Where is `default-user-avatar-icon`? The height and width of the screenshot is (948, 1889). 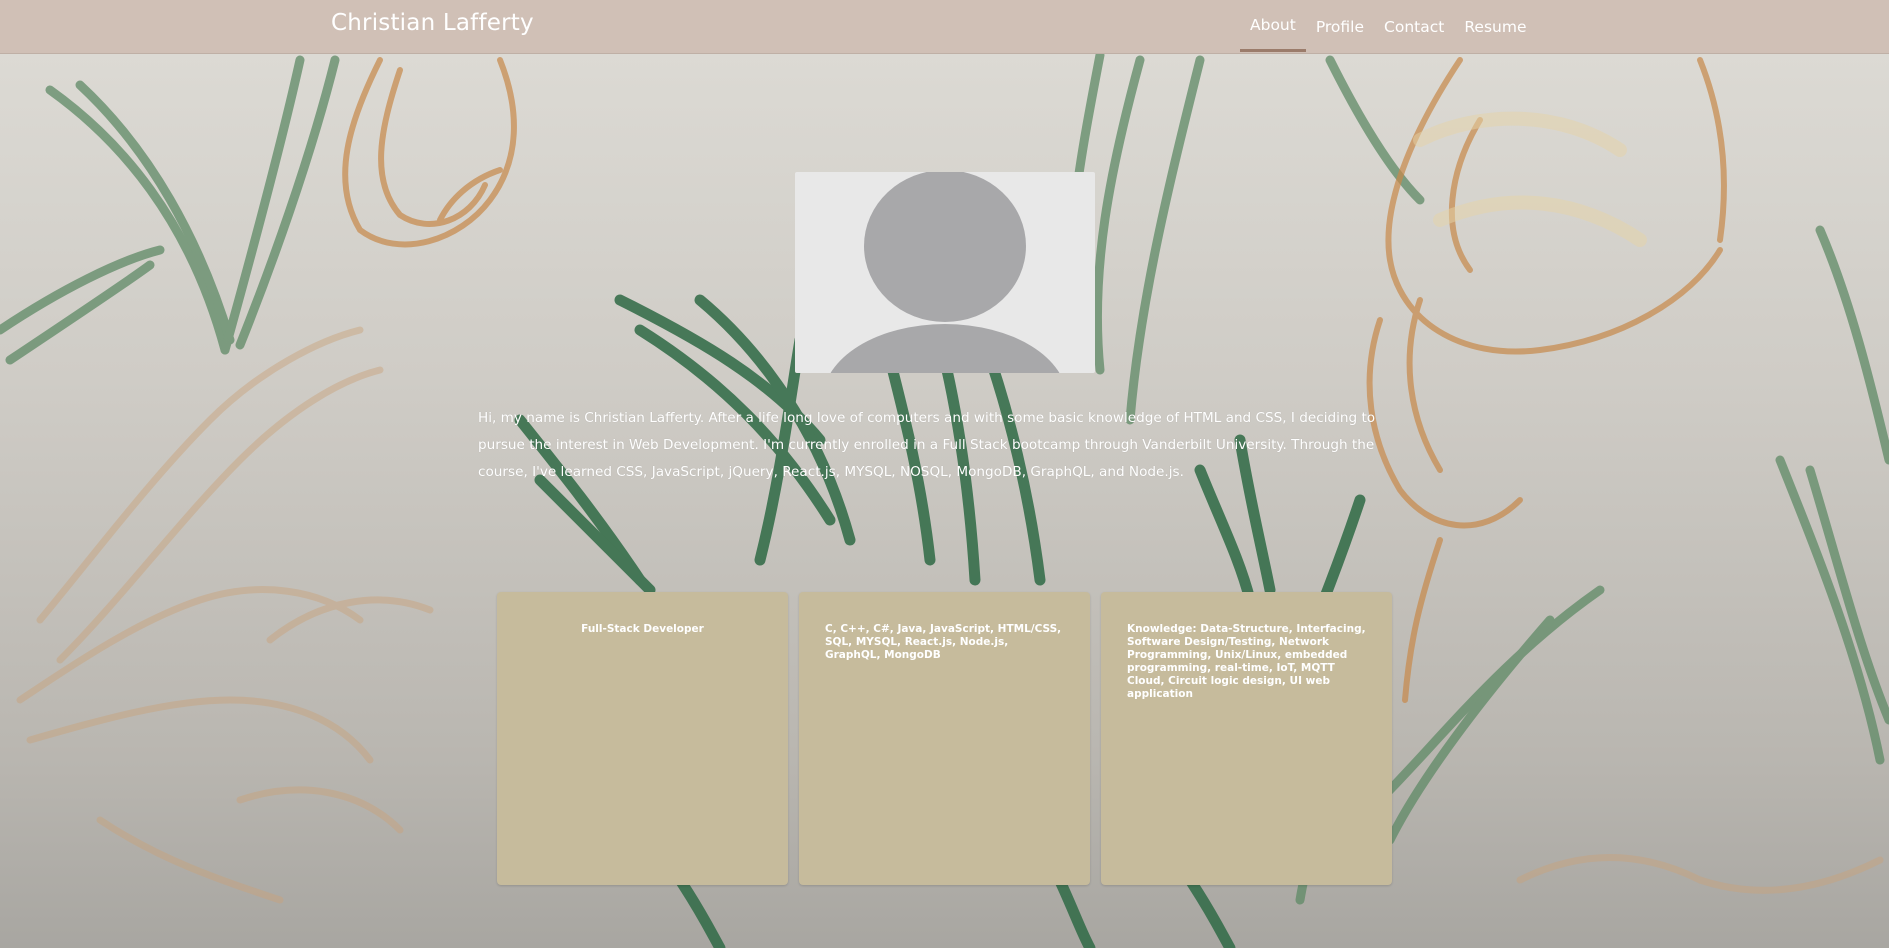
default-user-avatar-icon is located at coordinates (945, 272).